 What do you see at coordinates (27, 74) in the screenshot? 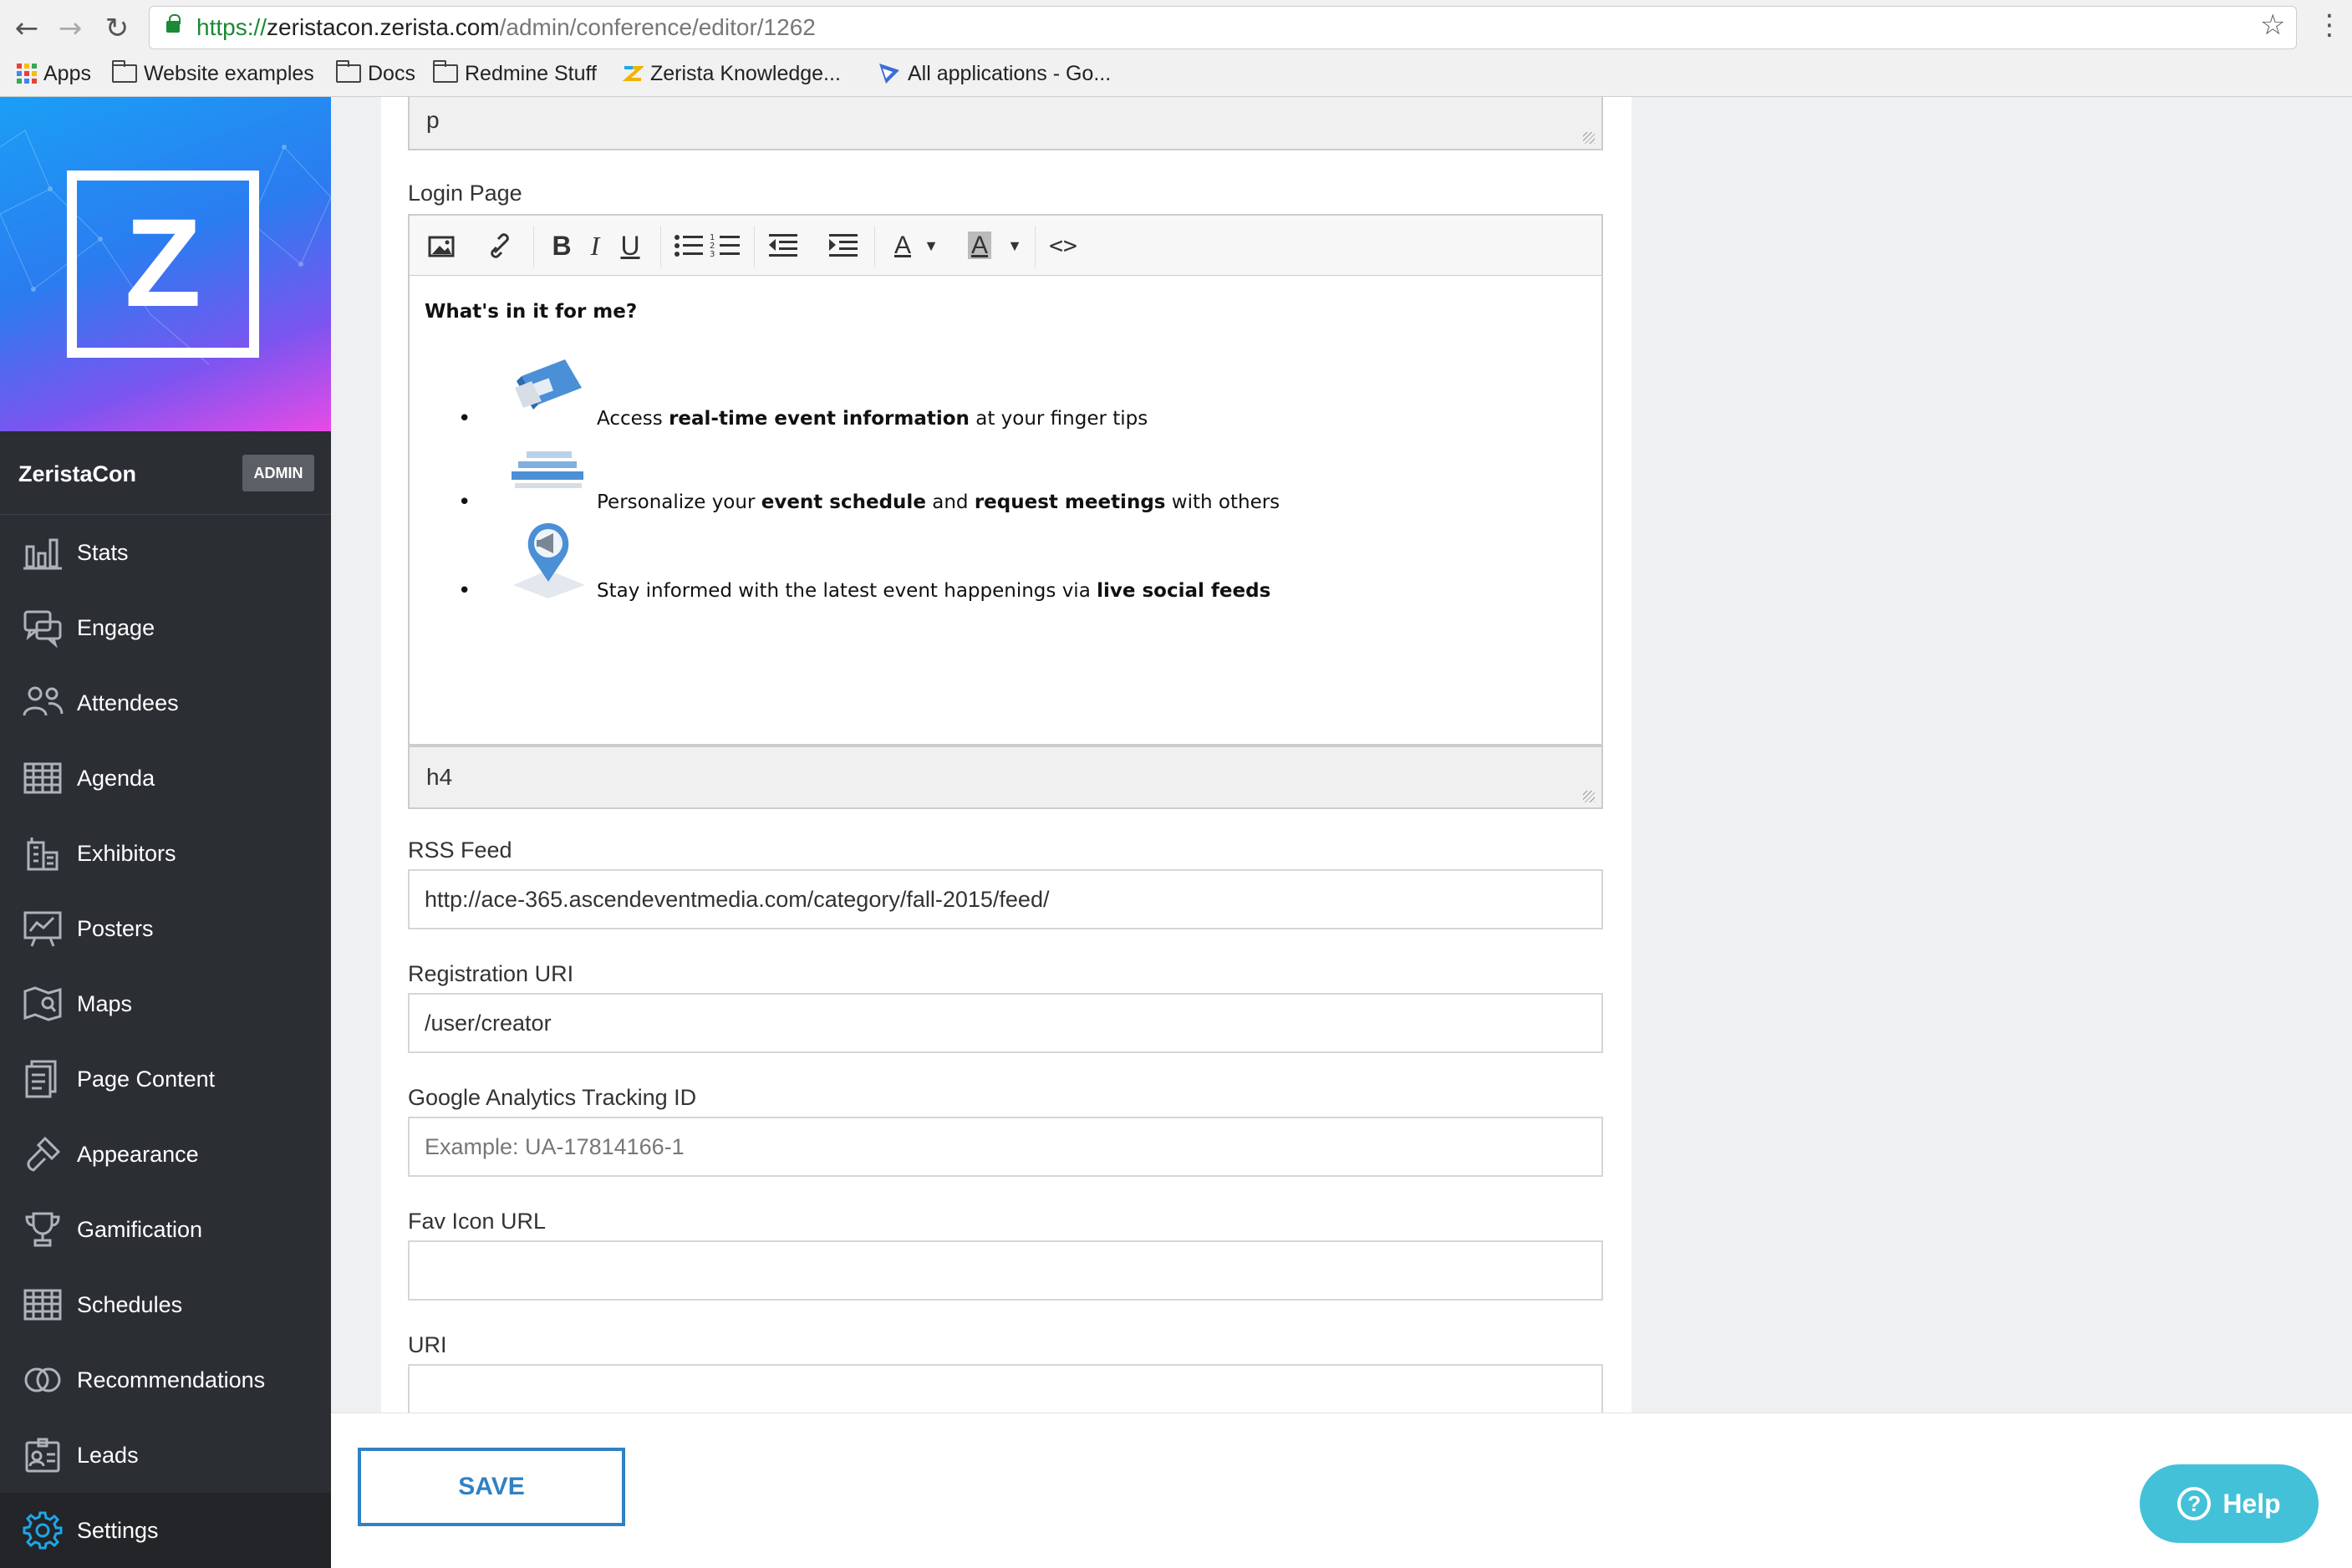
I see `apps-grid-icon` at bounding box center [27, 74].